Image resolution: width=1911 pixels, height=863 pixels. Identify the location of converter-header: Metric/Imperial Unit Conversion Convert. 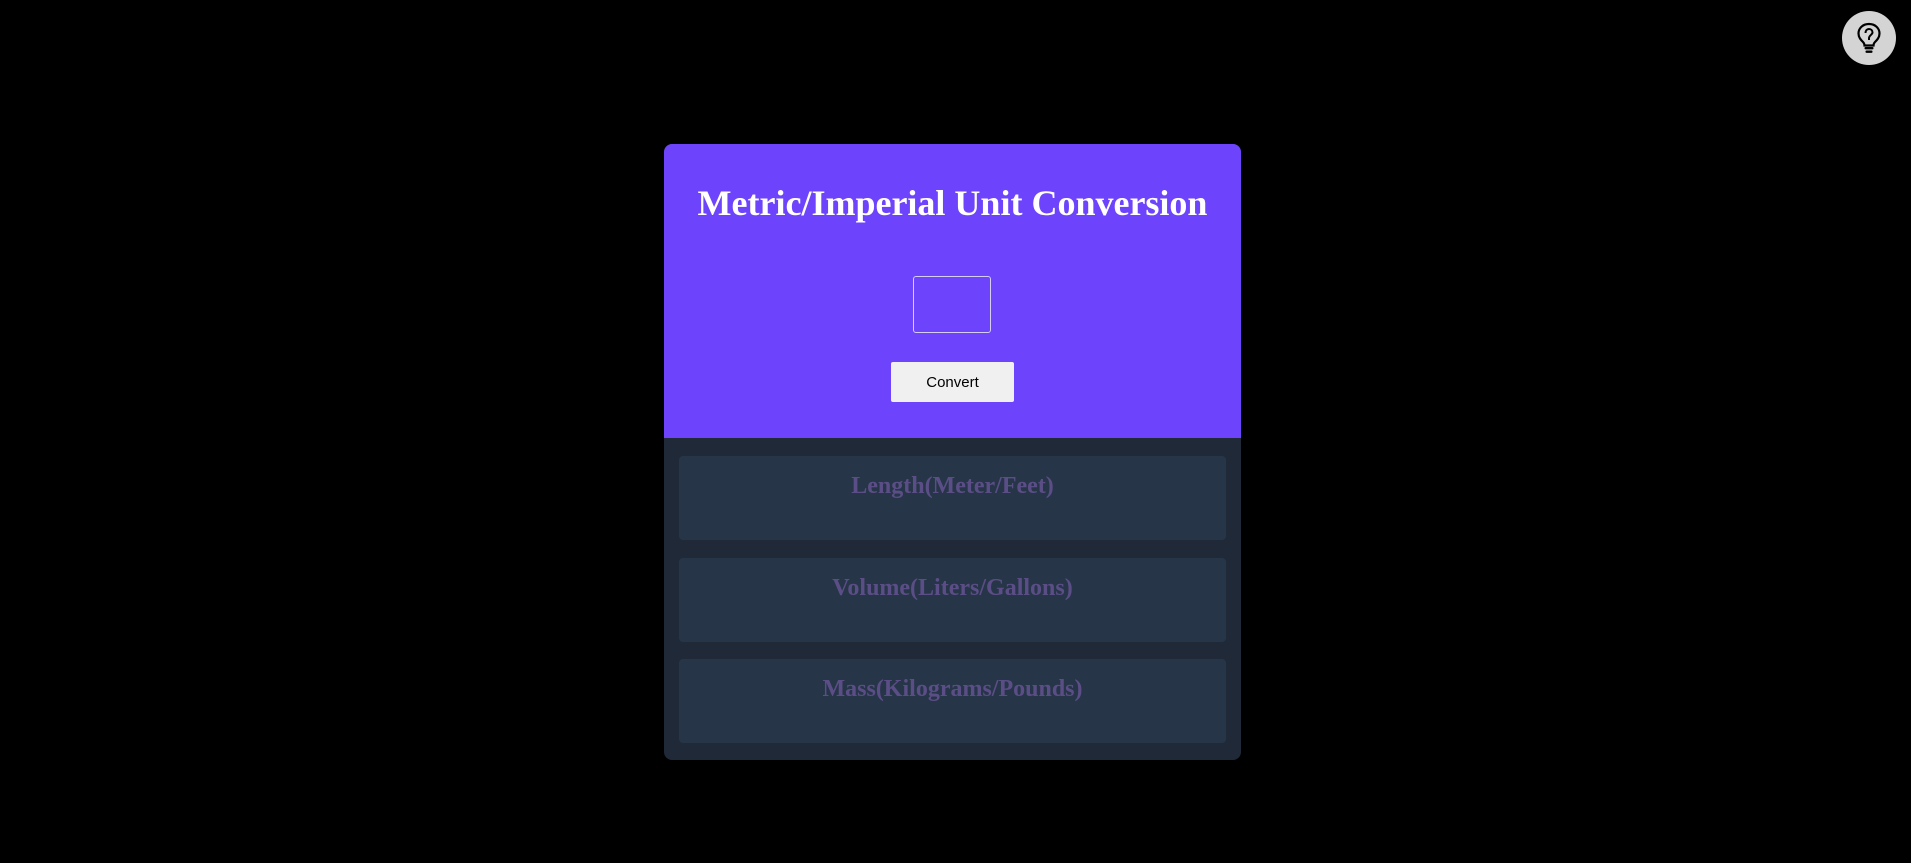
(952, 291).